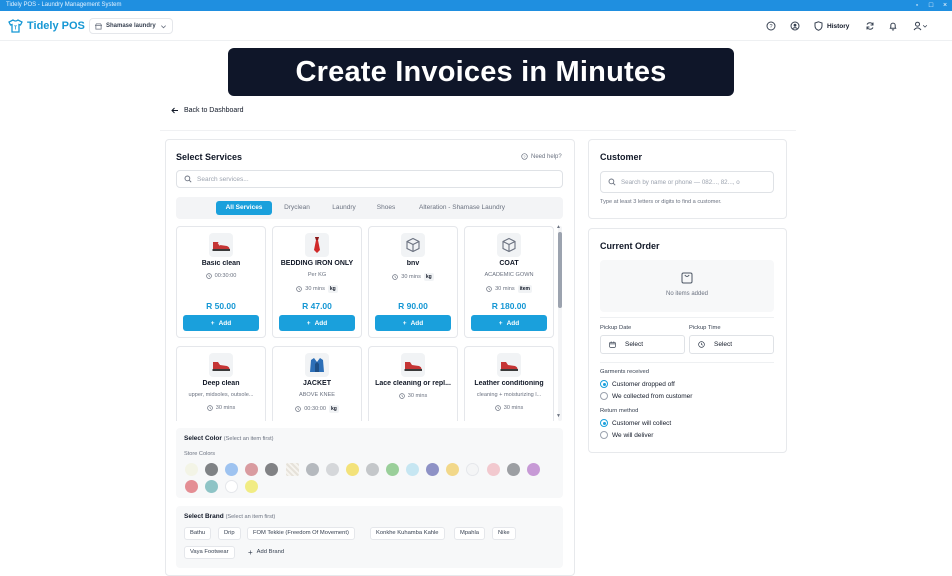  I want to click on color-title-text: Select Color, so click(203, 438).